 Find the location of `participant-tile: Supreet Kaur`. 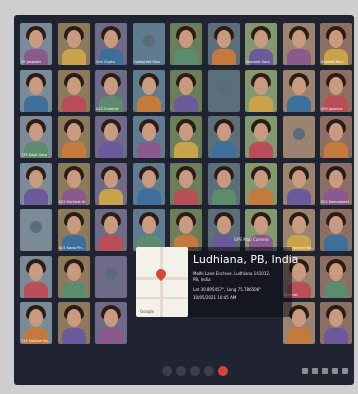

participant-tile: Supreet Kaur is located at coordinates (336, 44).